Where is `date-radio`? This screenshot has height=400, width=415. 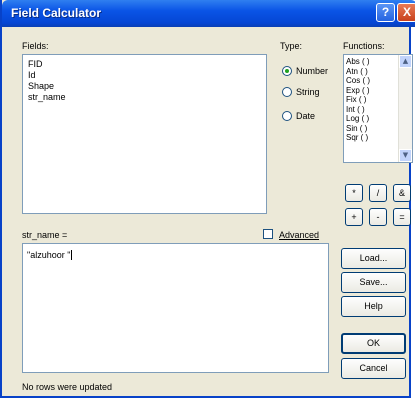
date-radio is located at coordinates (287, 116).